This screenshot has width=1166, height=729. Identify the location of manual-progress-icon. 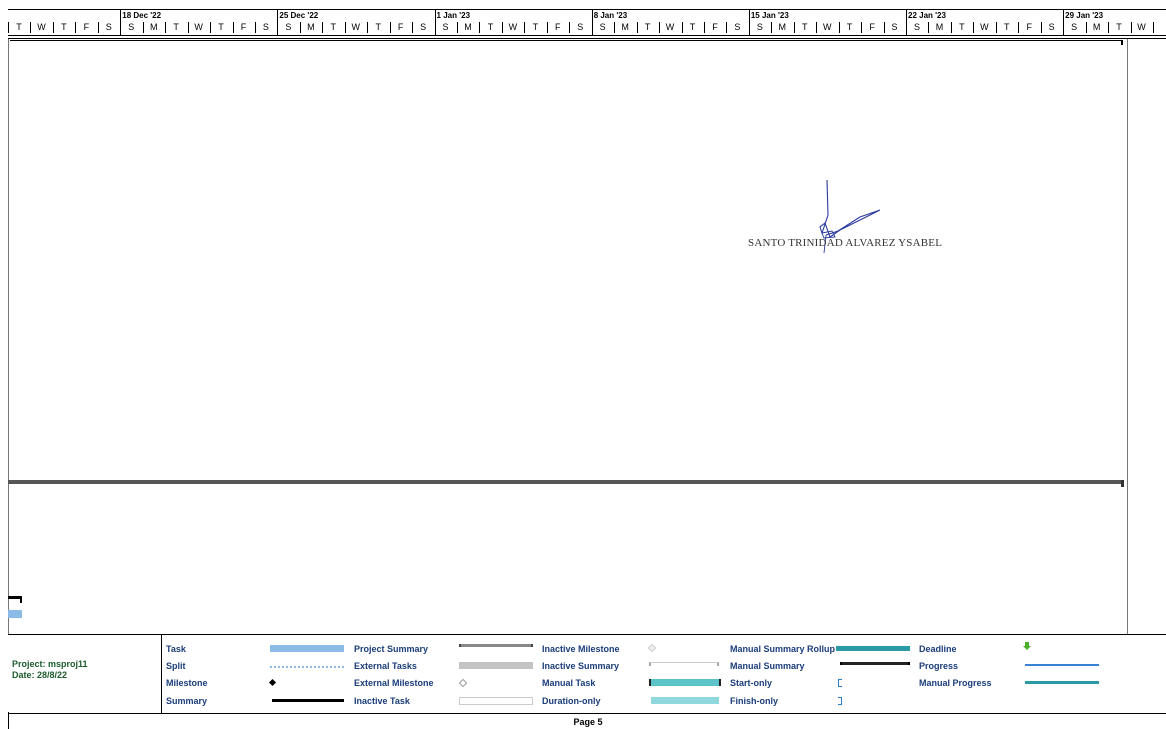
(1062, 682).